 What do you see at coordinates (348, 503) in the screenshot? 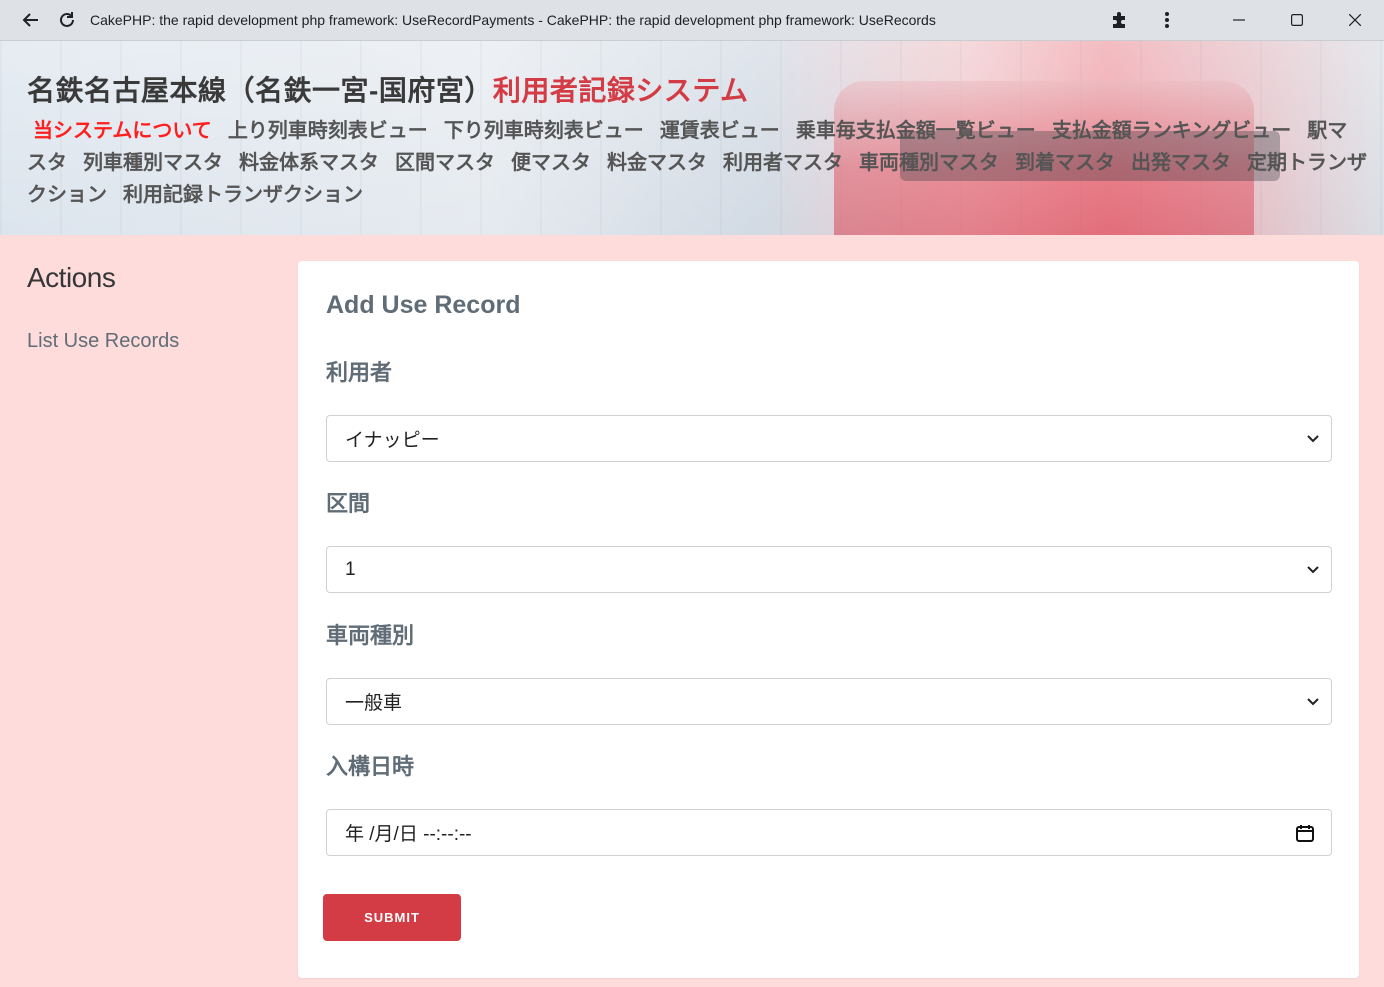
I see `section-label: 区間` at bounding box center [348, 503].